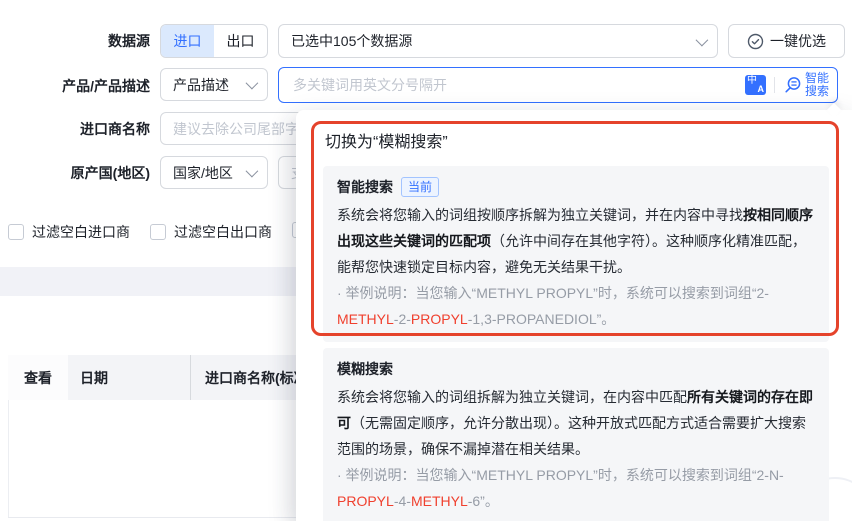 This screenshot has width=852, height=521. Describe the element at coordinates (129, 377) in the screenshot. I see `col-header-date: 日期` at that location.